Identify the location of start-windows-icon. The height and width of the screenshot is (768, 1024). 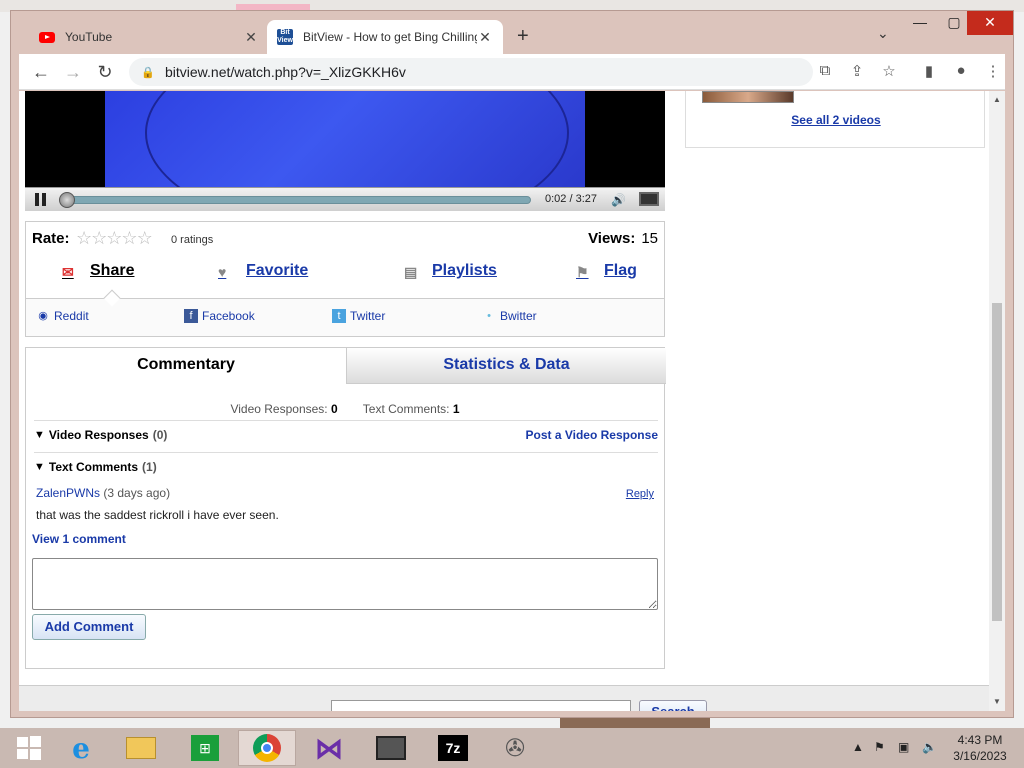
(29, 748).